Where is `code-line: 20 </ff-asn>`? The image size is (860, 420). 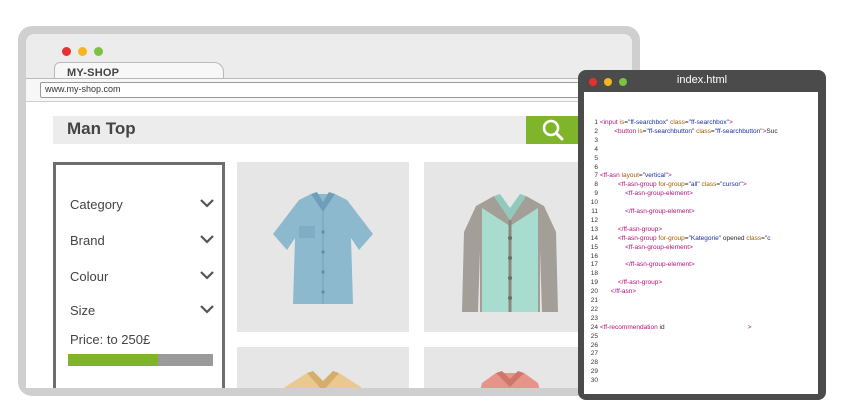 code-line: 20 </ff-asn> is located at coordinates (610, 291).